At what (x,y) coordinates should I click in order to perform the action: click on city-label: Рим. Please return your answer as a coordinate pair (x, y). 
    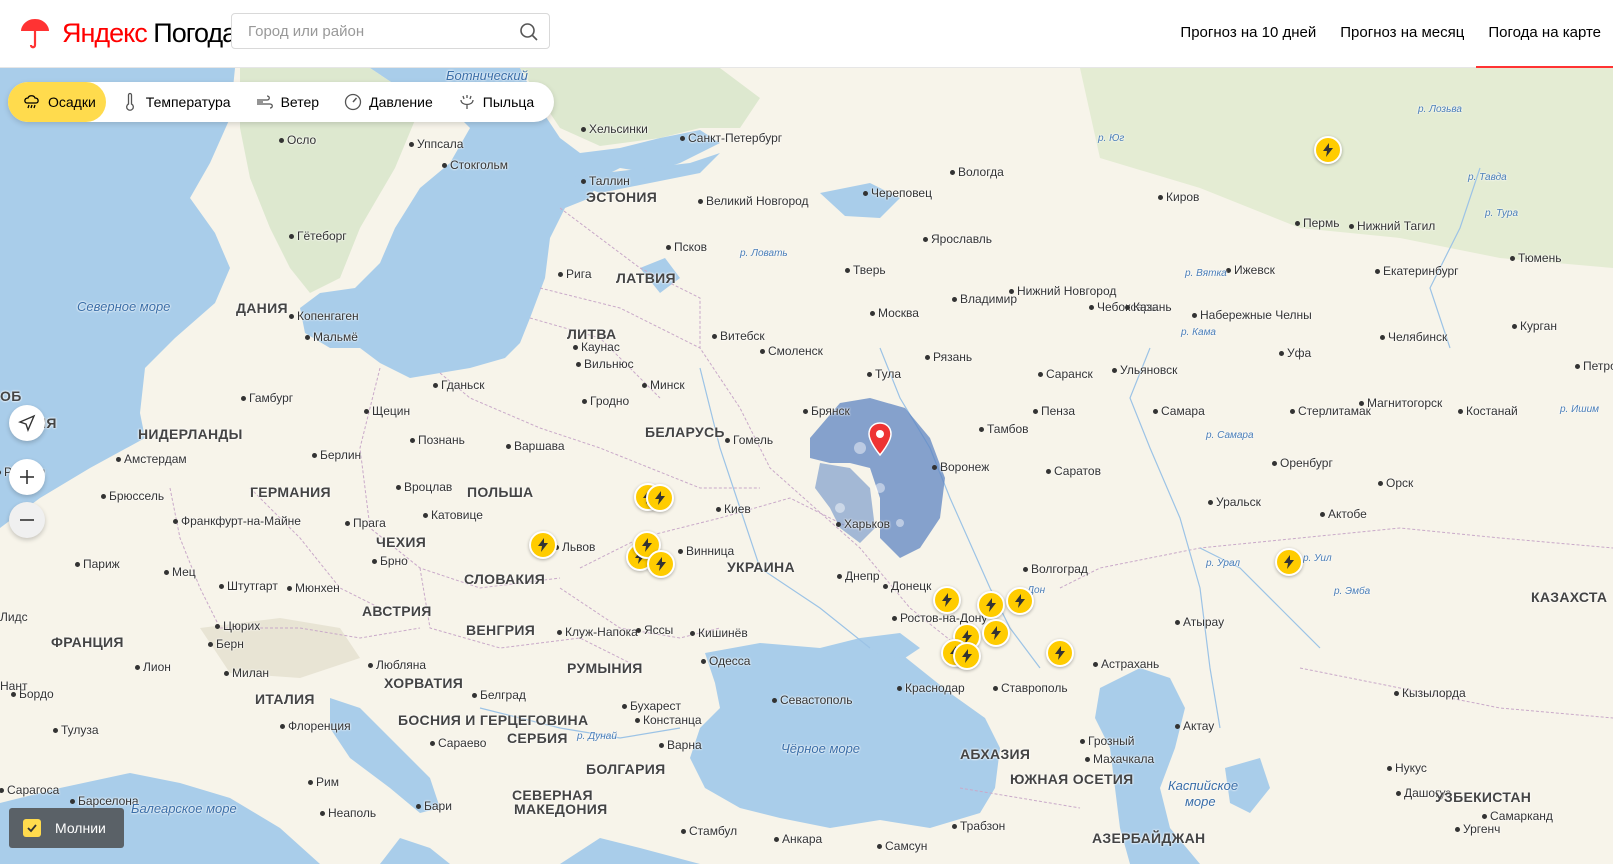
    Looking at the image, I should click on (327, 782).